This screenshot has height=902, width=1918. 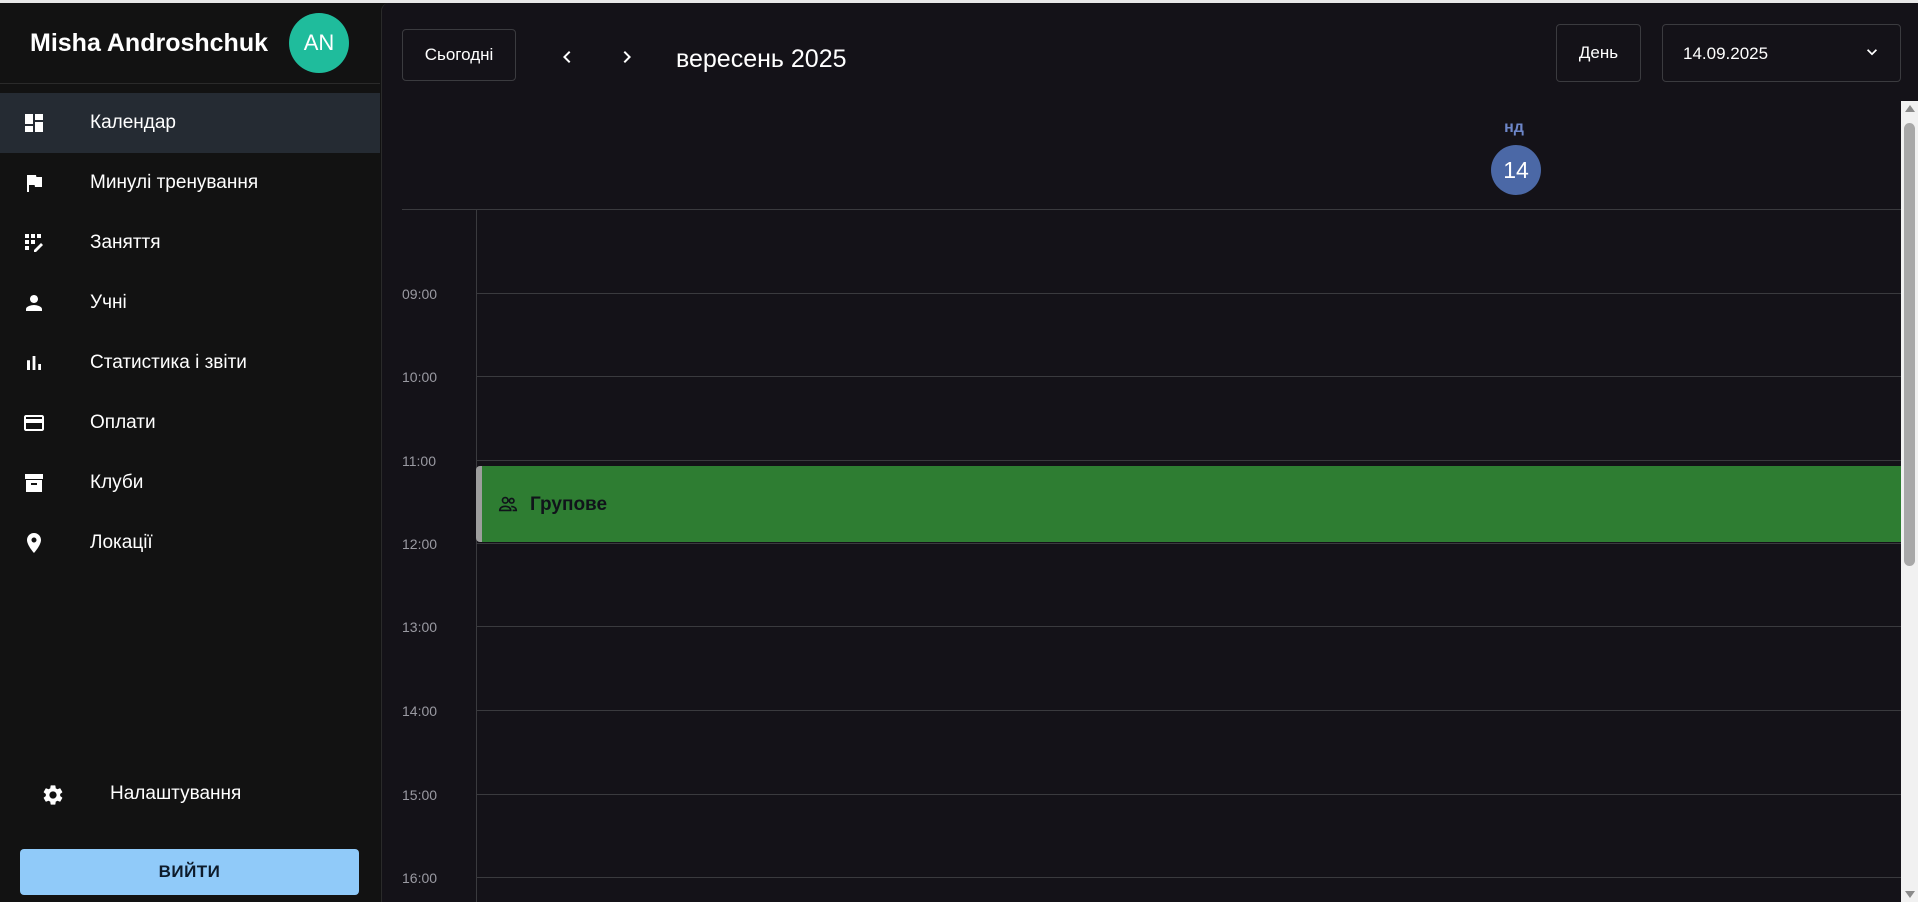 I want to click on sidebar-item-label: Календар, so click(x=133, y=122).